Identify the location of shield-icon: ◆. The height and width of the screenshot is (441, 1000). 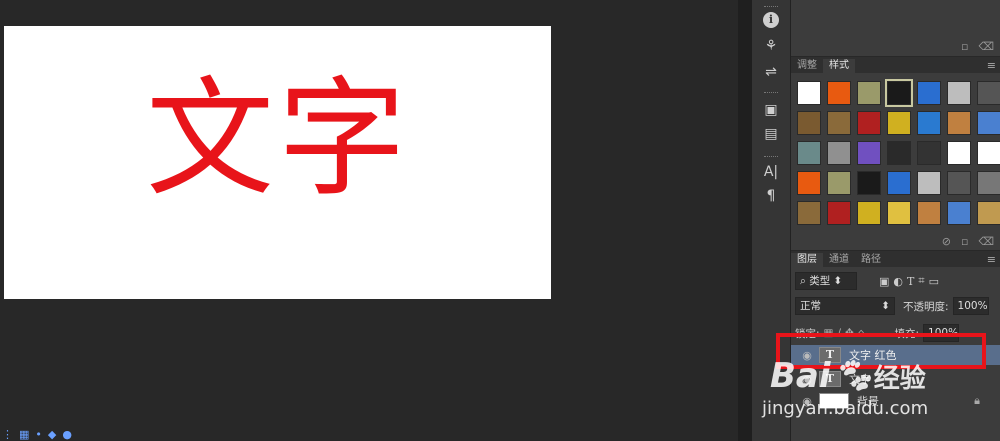
(52, 434).